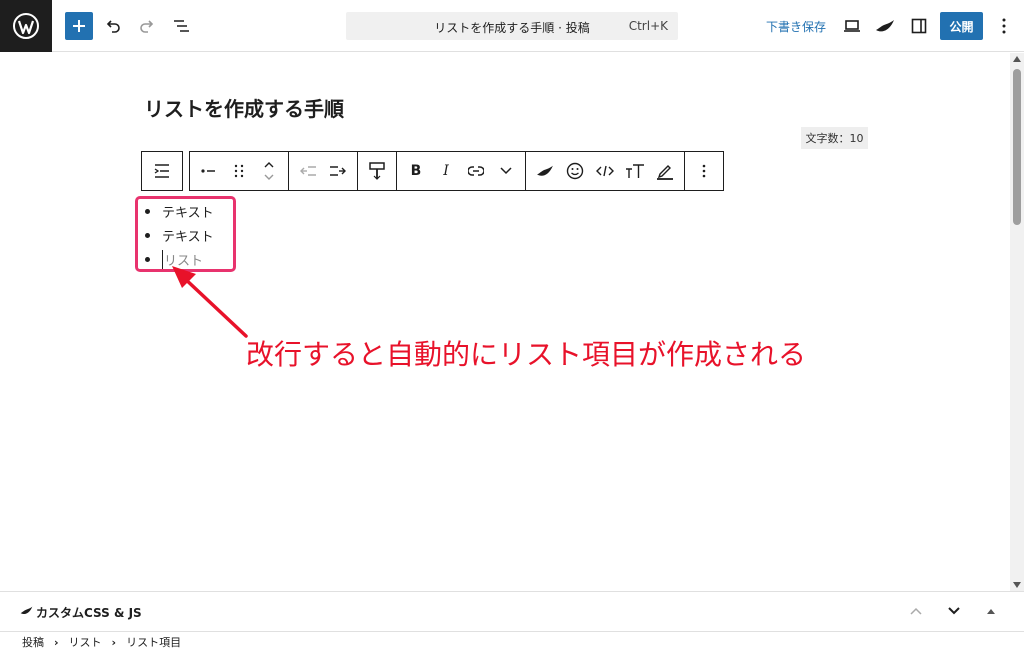 This screenshot has width=1024, height=652. Describe the element at coordinates (648, 26) in the screenshot. I see `shortcut-hint: Ctrl+K` at that location.